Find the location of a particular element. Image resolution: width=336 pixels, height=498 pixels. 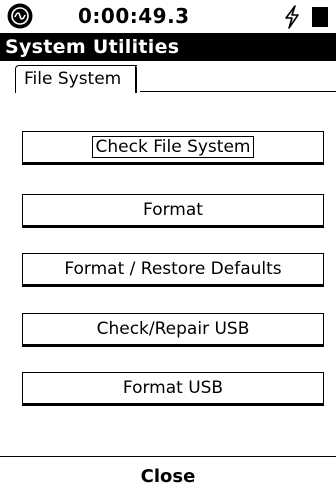

tab-file-system: File System is located at coordinates (76, 79).